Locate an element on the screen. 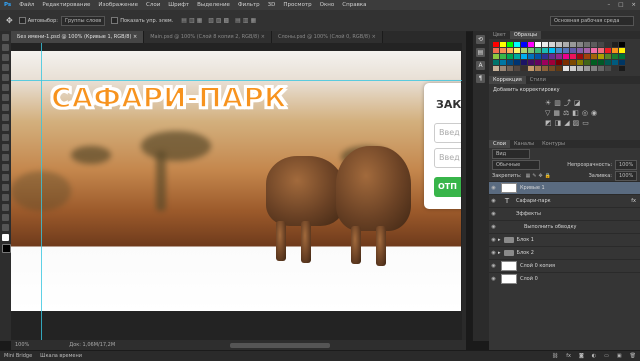  menu-edit: Редактирование is located at coordinates (66, 5).